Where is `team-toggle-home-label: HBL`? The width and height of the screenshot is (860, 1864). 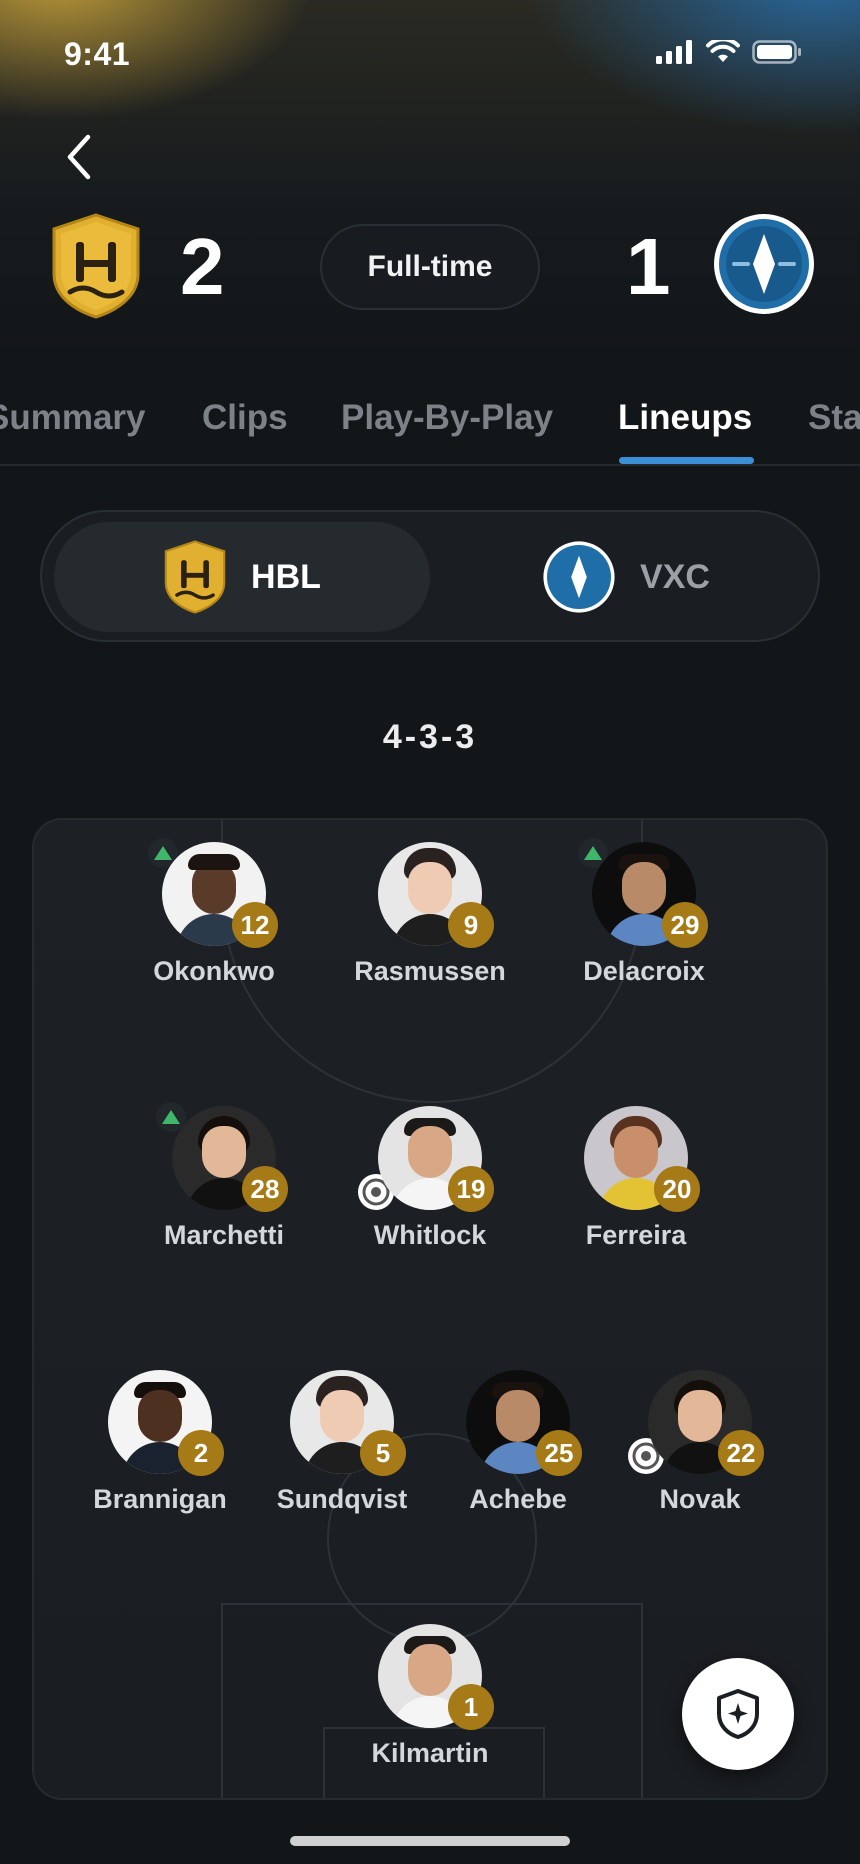 team-toggle-home-label: HBL is located at coordinates (286, 576).